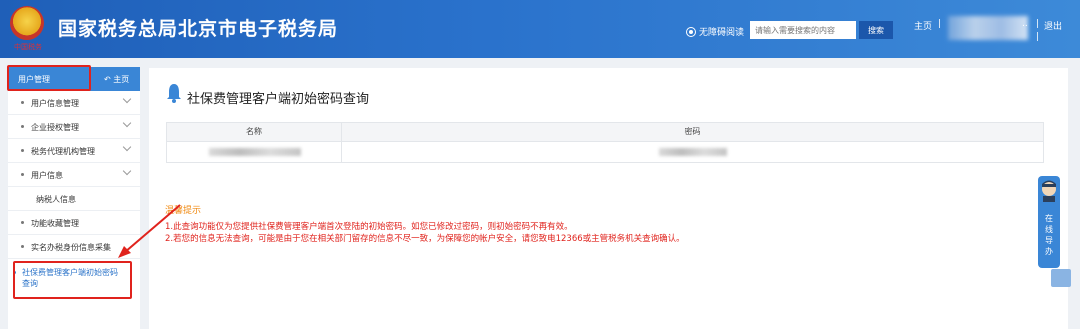 The image size is (1080, 329). I want to click on accessibility-link: 无障碍阅读, so click(715, 31).